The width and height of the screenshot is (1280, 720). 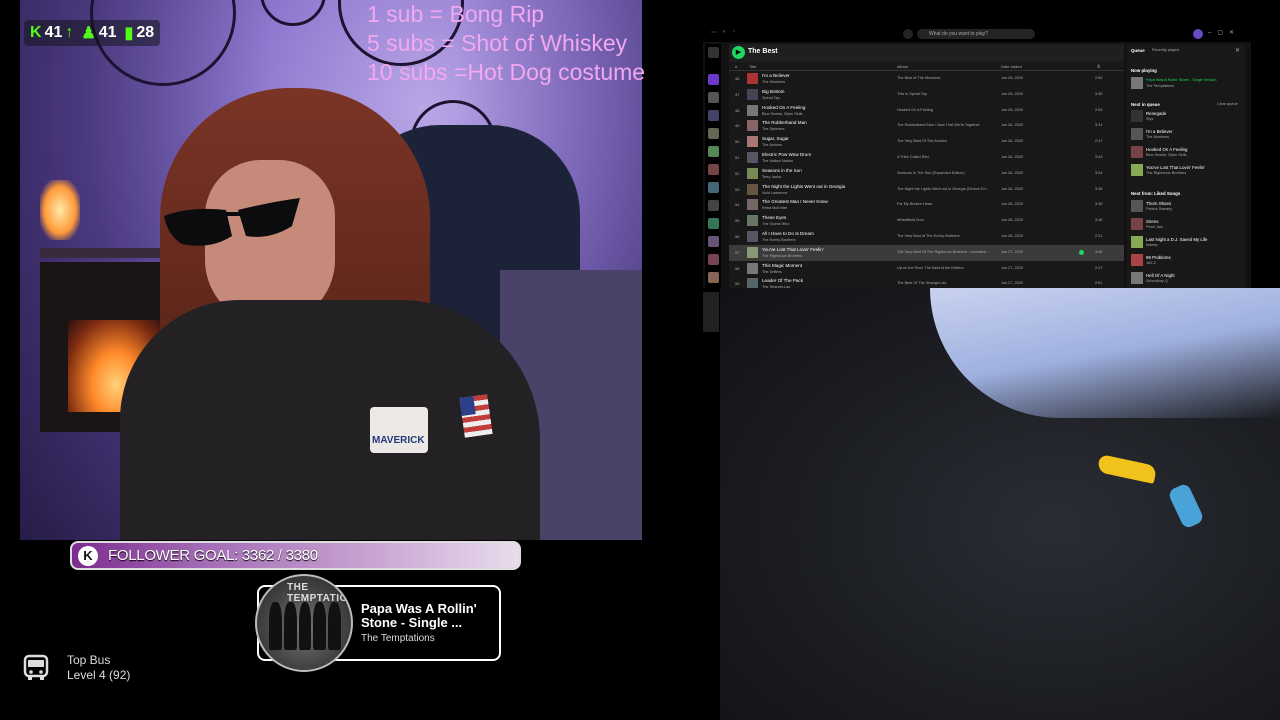 I want to click on track-title: I'm a Believer, so click(x=776, y=75).